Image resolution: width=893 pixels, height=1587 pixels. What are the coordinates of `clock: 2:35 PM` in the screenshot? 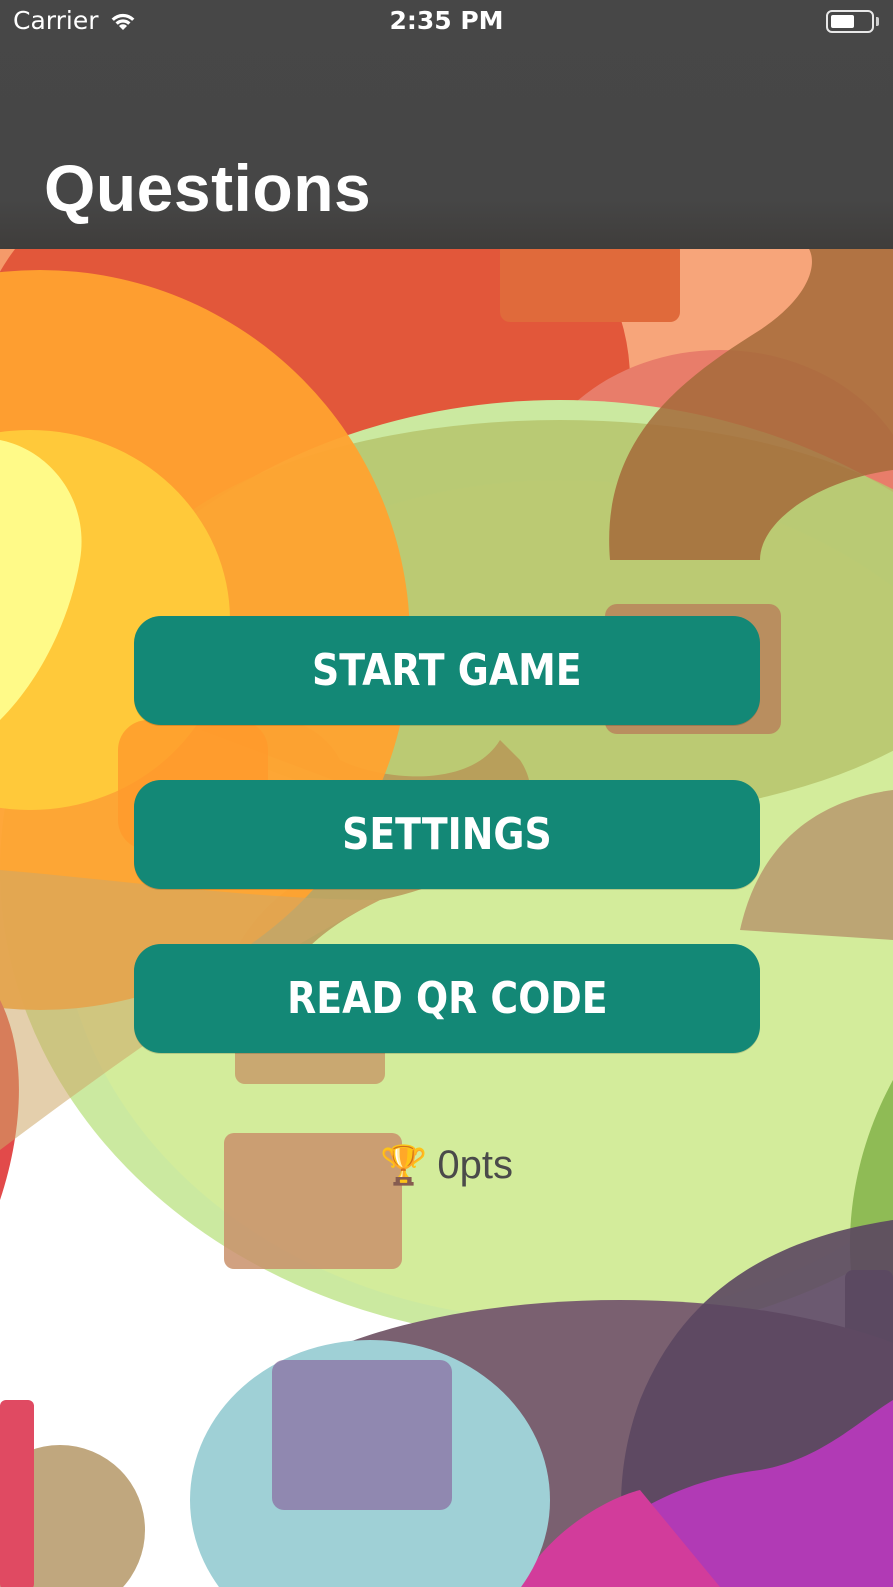 It's located at (446, 20).